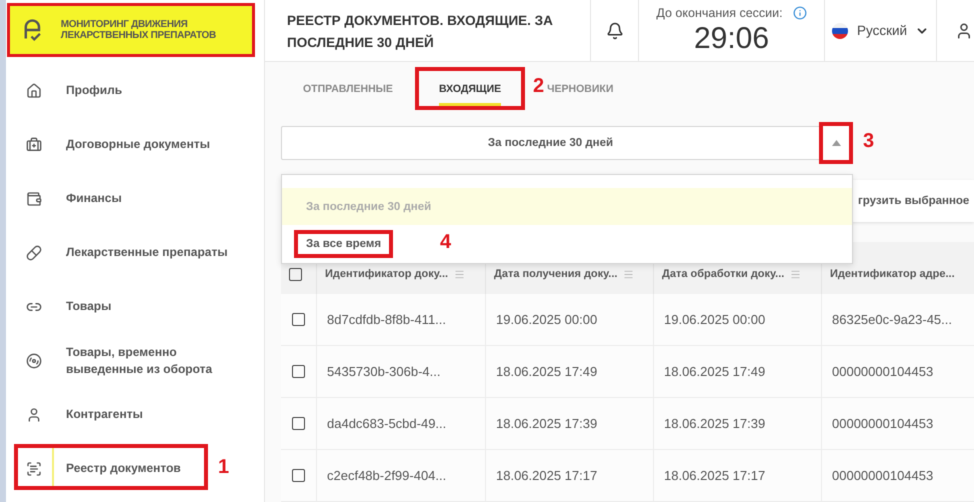 The height and width of the screenshot is (502, 974). I want to click on step-number: 1, so click(224, 467).